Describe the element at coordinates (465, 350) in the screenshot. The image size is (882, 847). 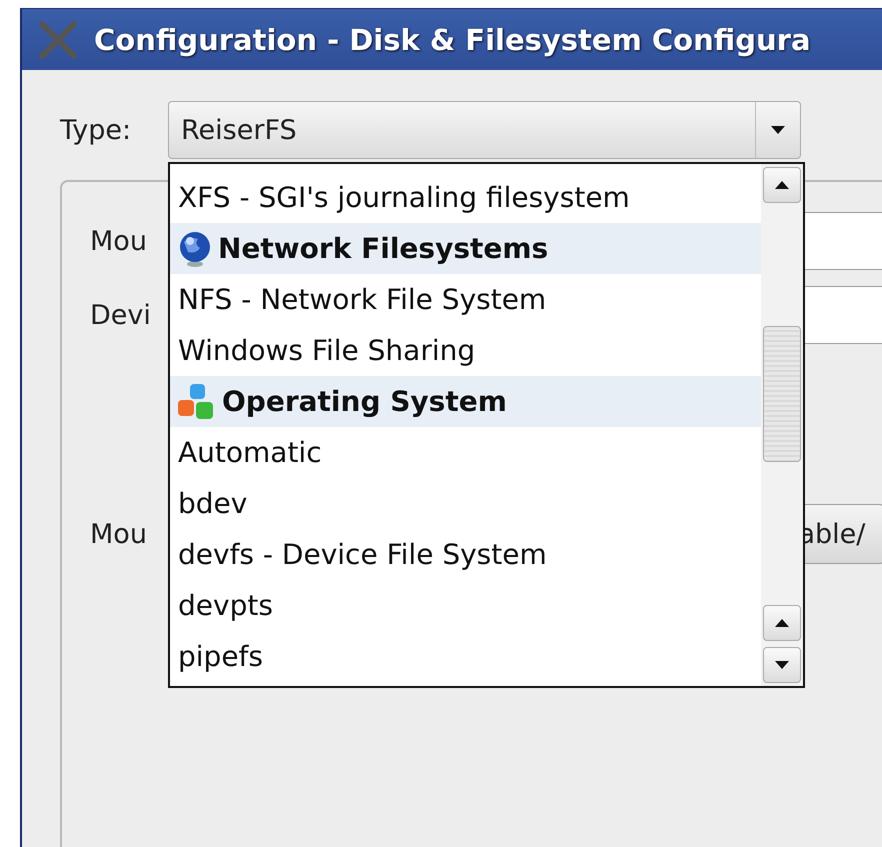
I see `list-option: Windows File Sharing` at that location.